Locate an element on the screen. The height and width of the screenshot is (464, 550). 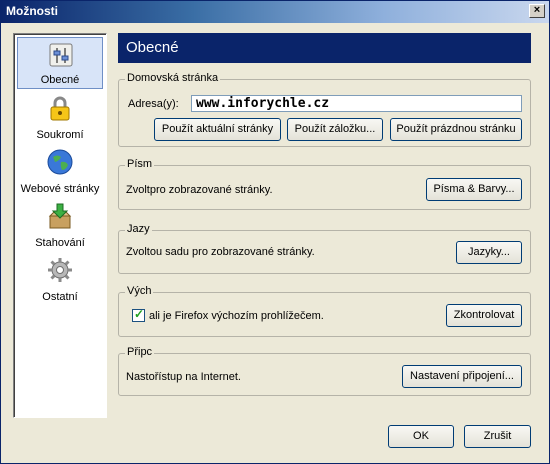
languages-description: Zvoltou sadu pro zobrazované stránky. is located at coordinates (220, 252).